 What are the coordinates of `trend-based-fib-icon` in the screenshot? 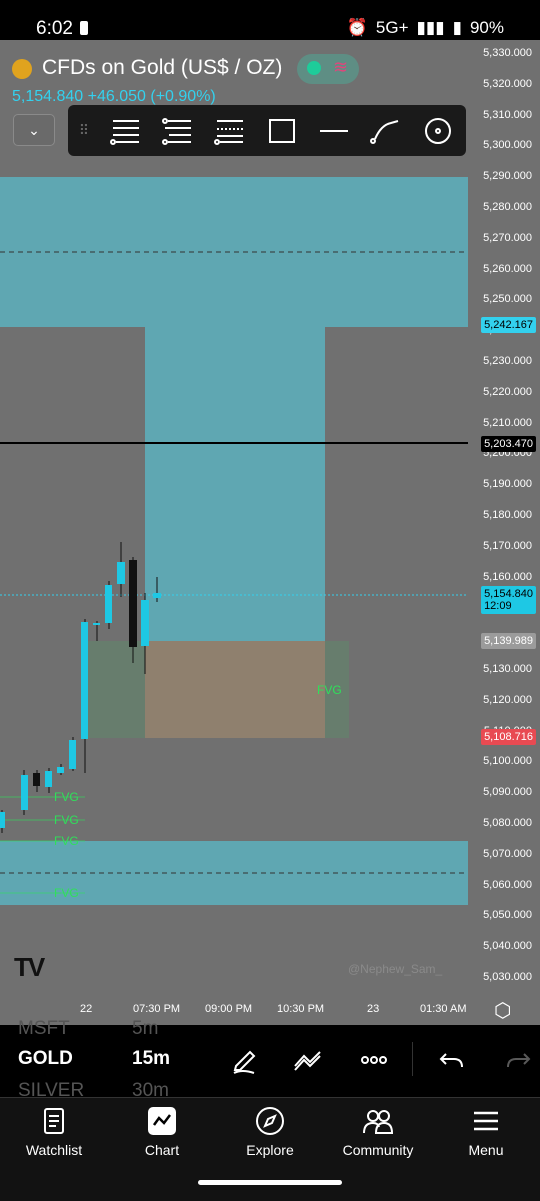 It's located at (230, 130).